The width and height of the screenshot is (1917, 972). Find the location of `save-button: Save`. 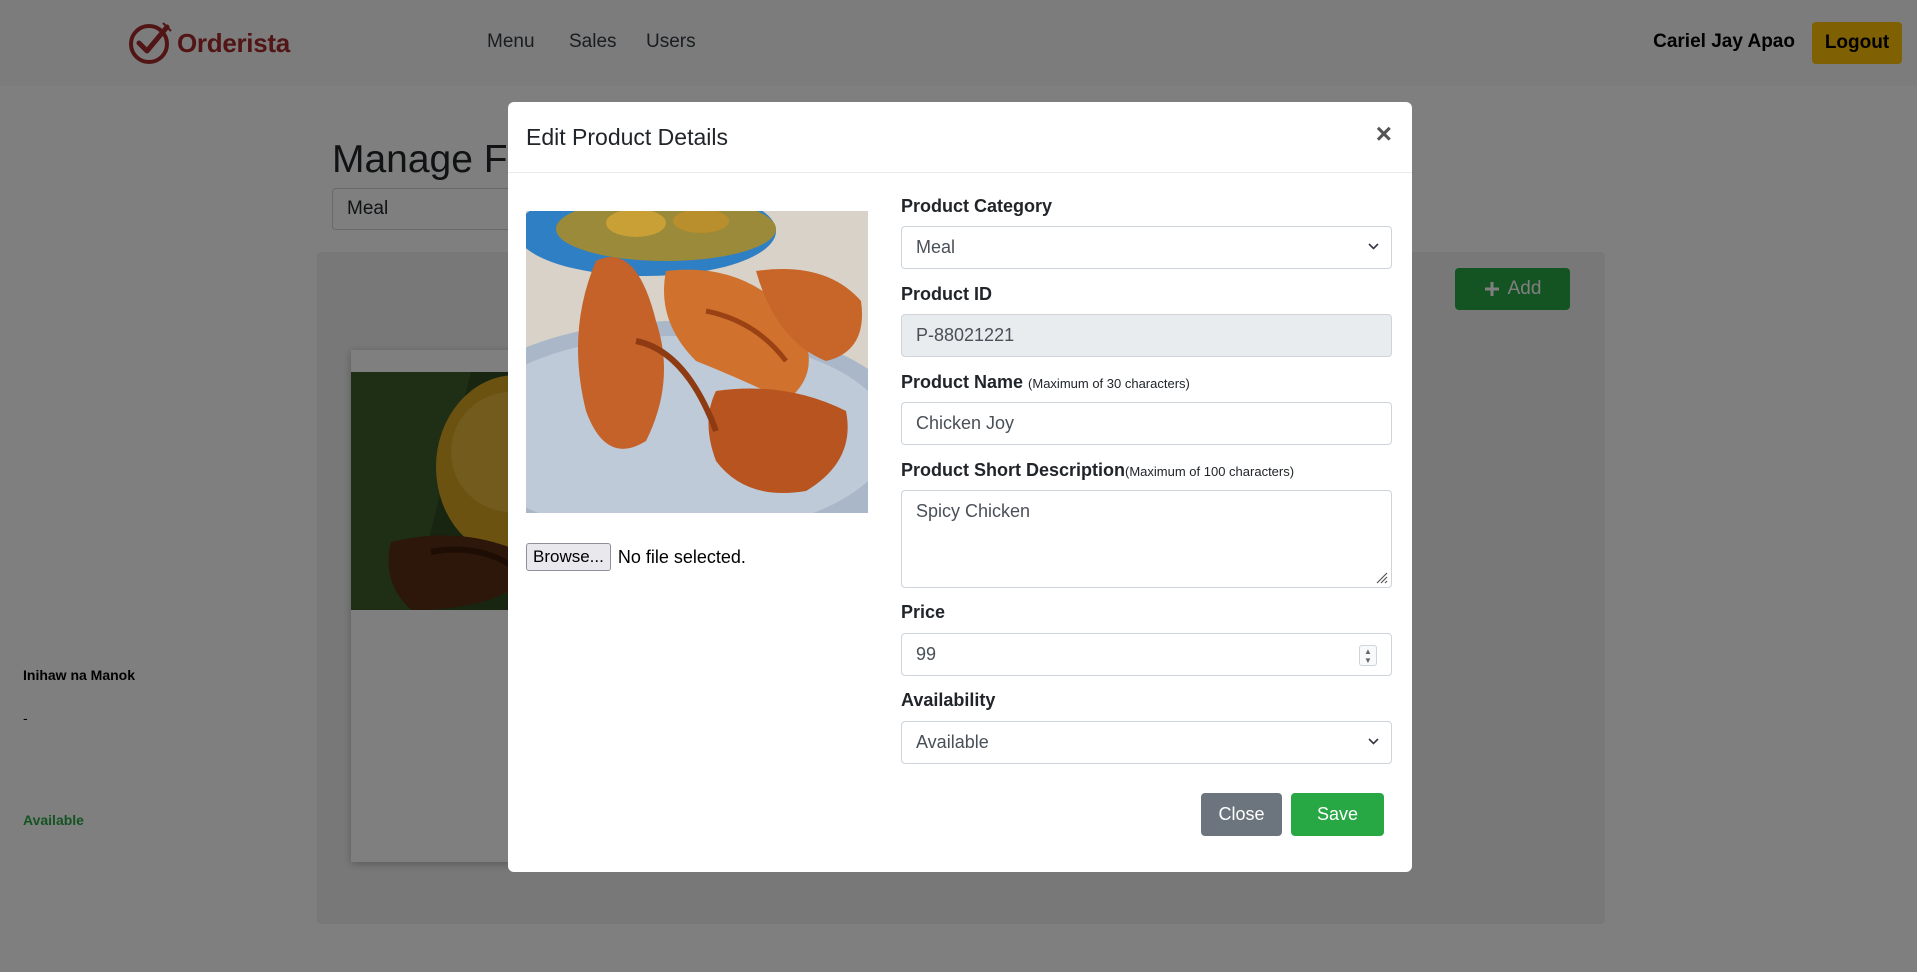

save-button: Save is located at coordinates (1337, 814).